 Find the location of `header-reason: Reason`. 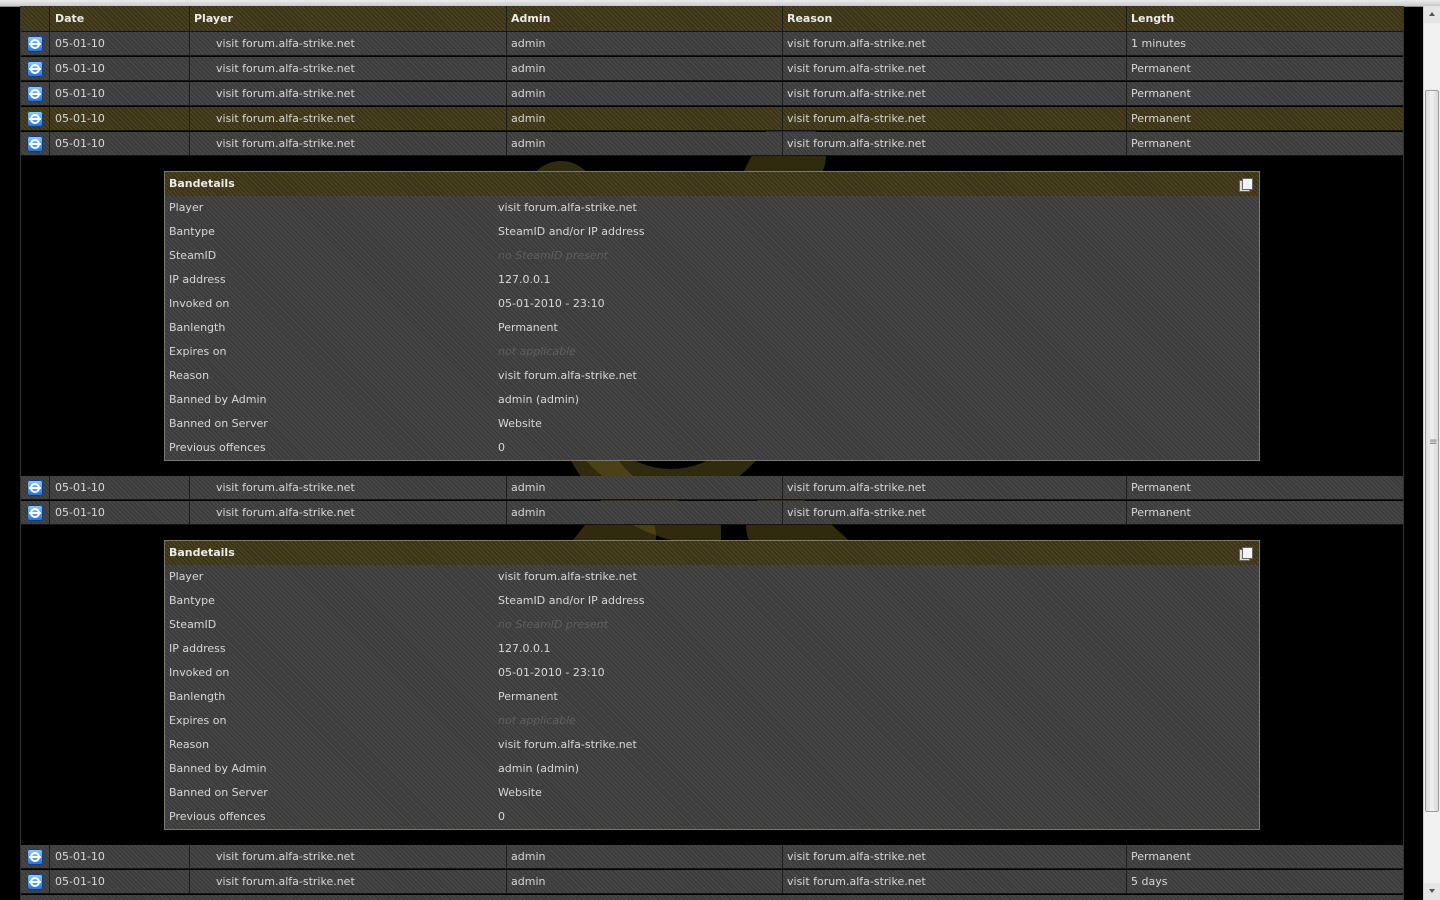

header-reason: Reason is located at coordinates (954, 18).